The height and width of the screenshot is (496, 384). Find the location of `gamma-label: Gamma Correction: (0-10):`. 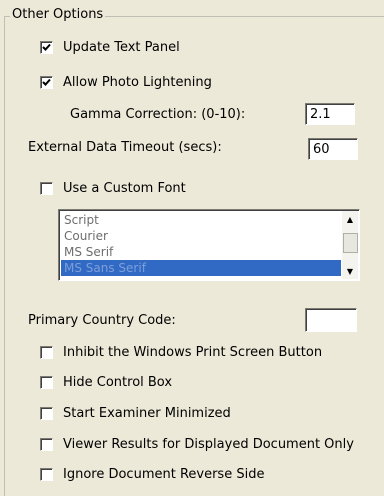

gamma-label: Gamma Correction: (0-10): is located at coordinates (157, 114).